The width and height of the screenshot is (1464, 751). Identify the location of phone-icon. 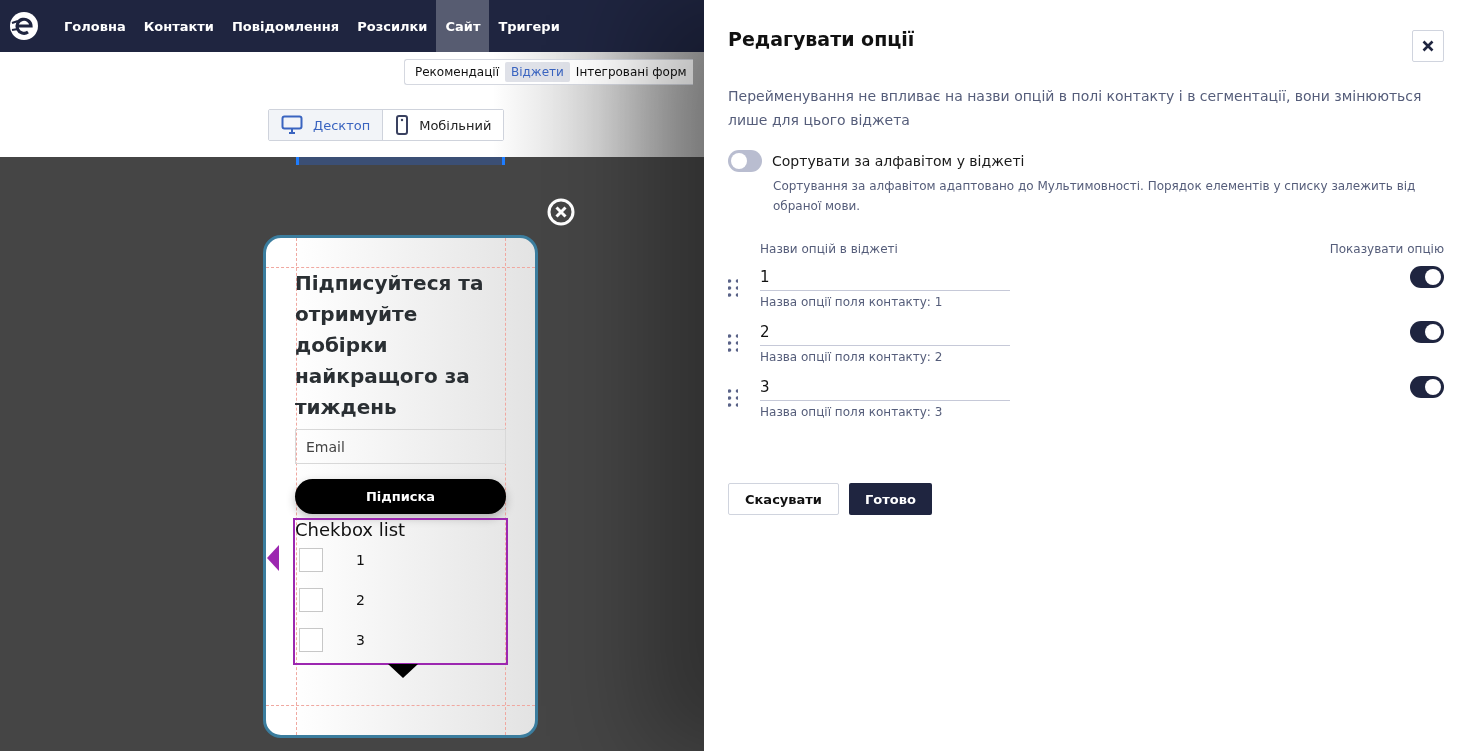
(402, 125).